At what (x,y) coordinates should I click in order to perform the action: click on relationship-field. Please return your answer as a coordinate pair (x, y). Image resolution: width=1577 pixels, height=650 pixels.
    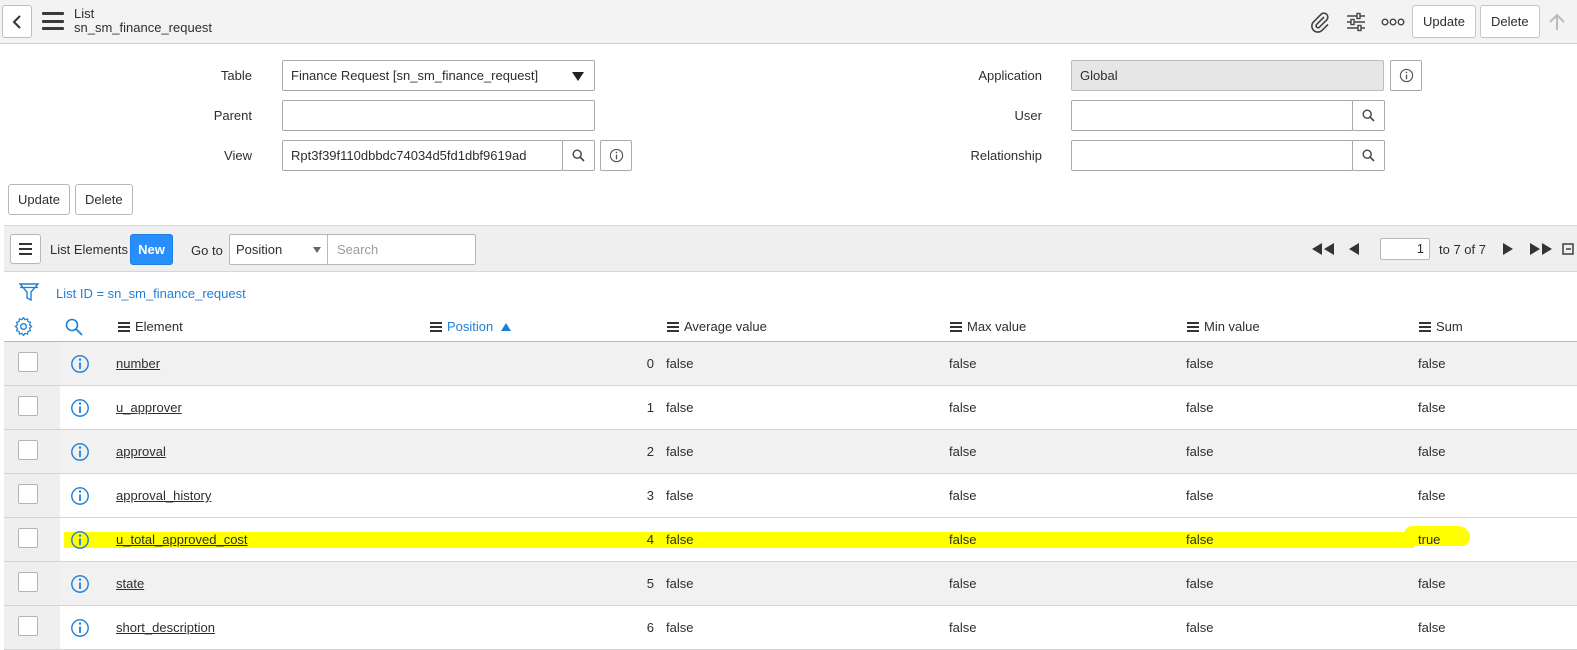
    Looking at the image, I should click on (1212, 155).